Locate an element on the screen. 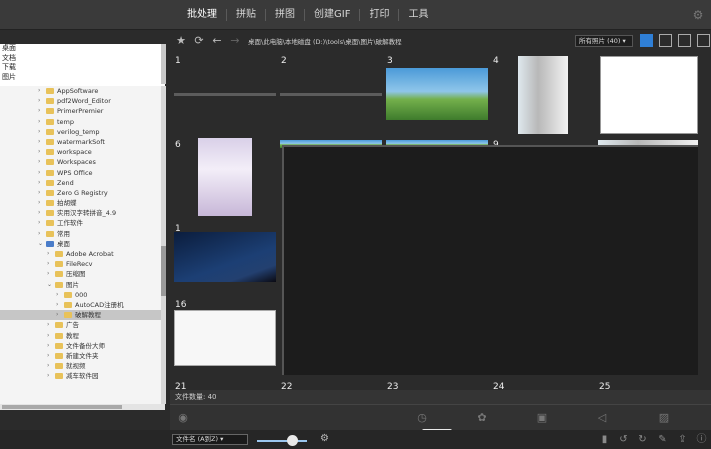  menu-collage: 拼贴 is located at coordinates (246, 15).